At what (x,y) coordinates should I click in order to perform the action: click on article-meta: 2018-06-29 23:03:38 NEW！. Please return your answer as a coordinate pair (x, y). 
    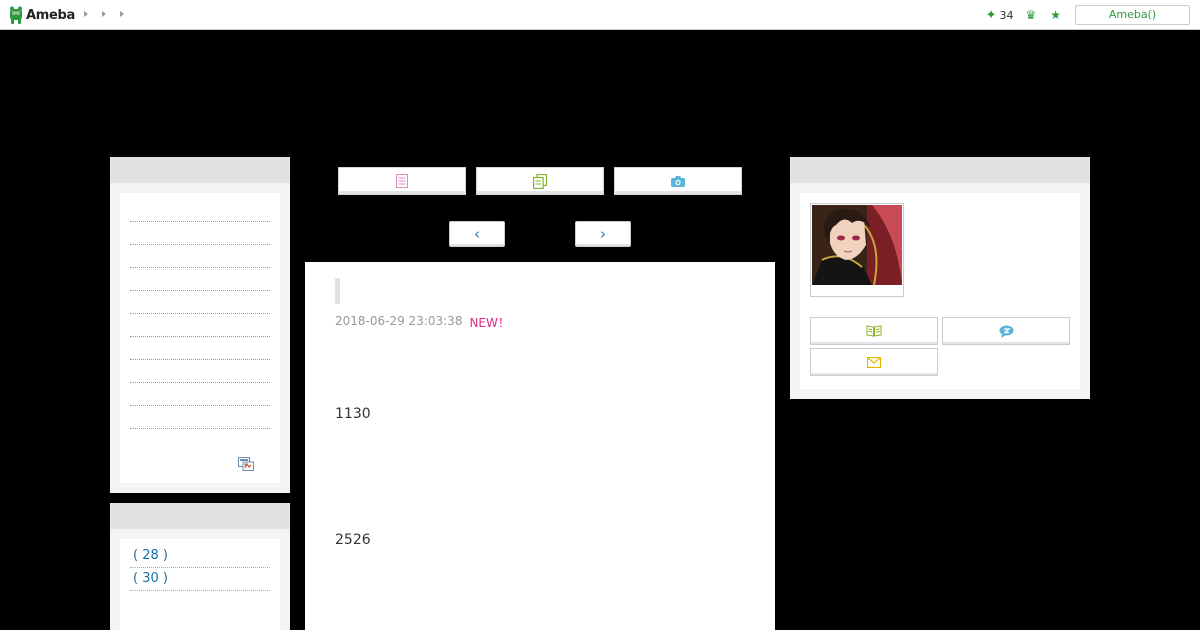
    Looking at the image, I should click on (422, 322).